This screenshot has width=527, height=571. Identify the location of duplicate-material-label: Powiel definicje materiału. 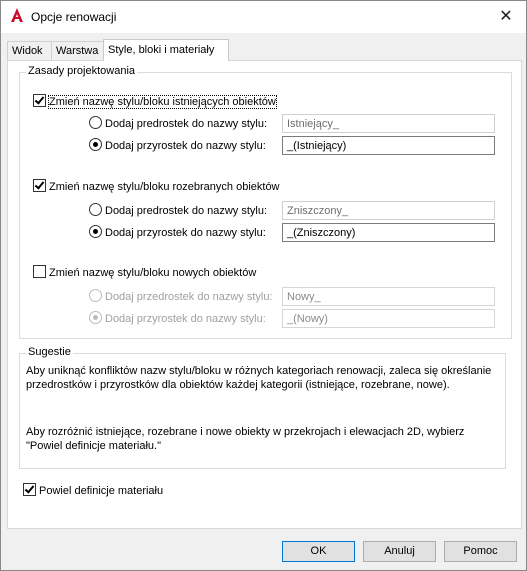
(101, 491).